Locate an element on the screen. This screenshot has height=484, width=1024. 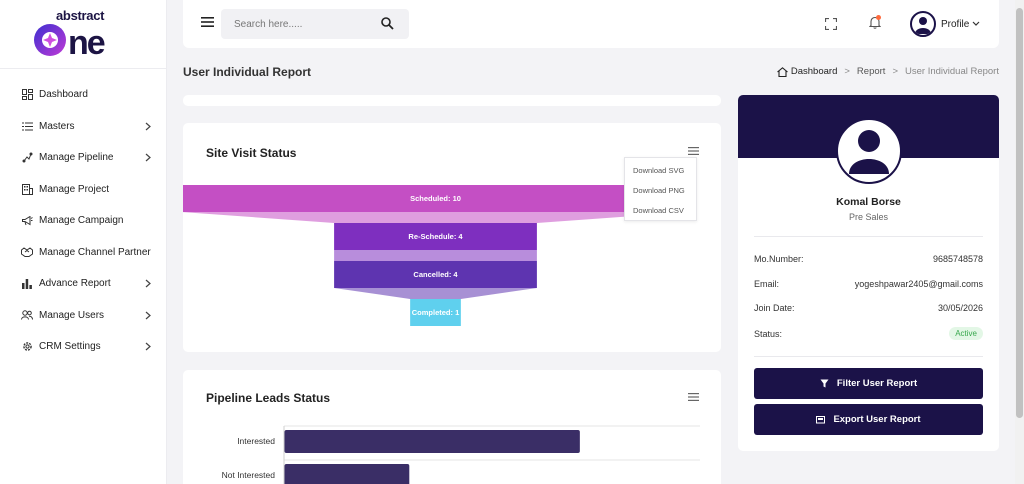
topbar: Profile is located at coordinates (591, 24).